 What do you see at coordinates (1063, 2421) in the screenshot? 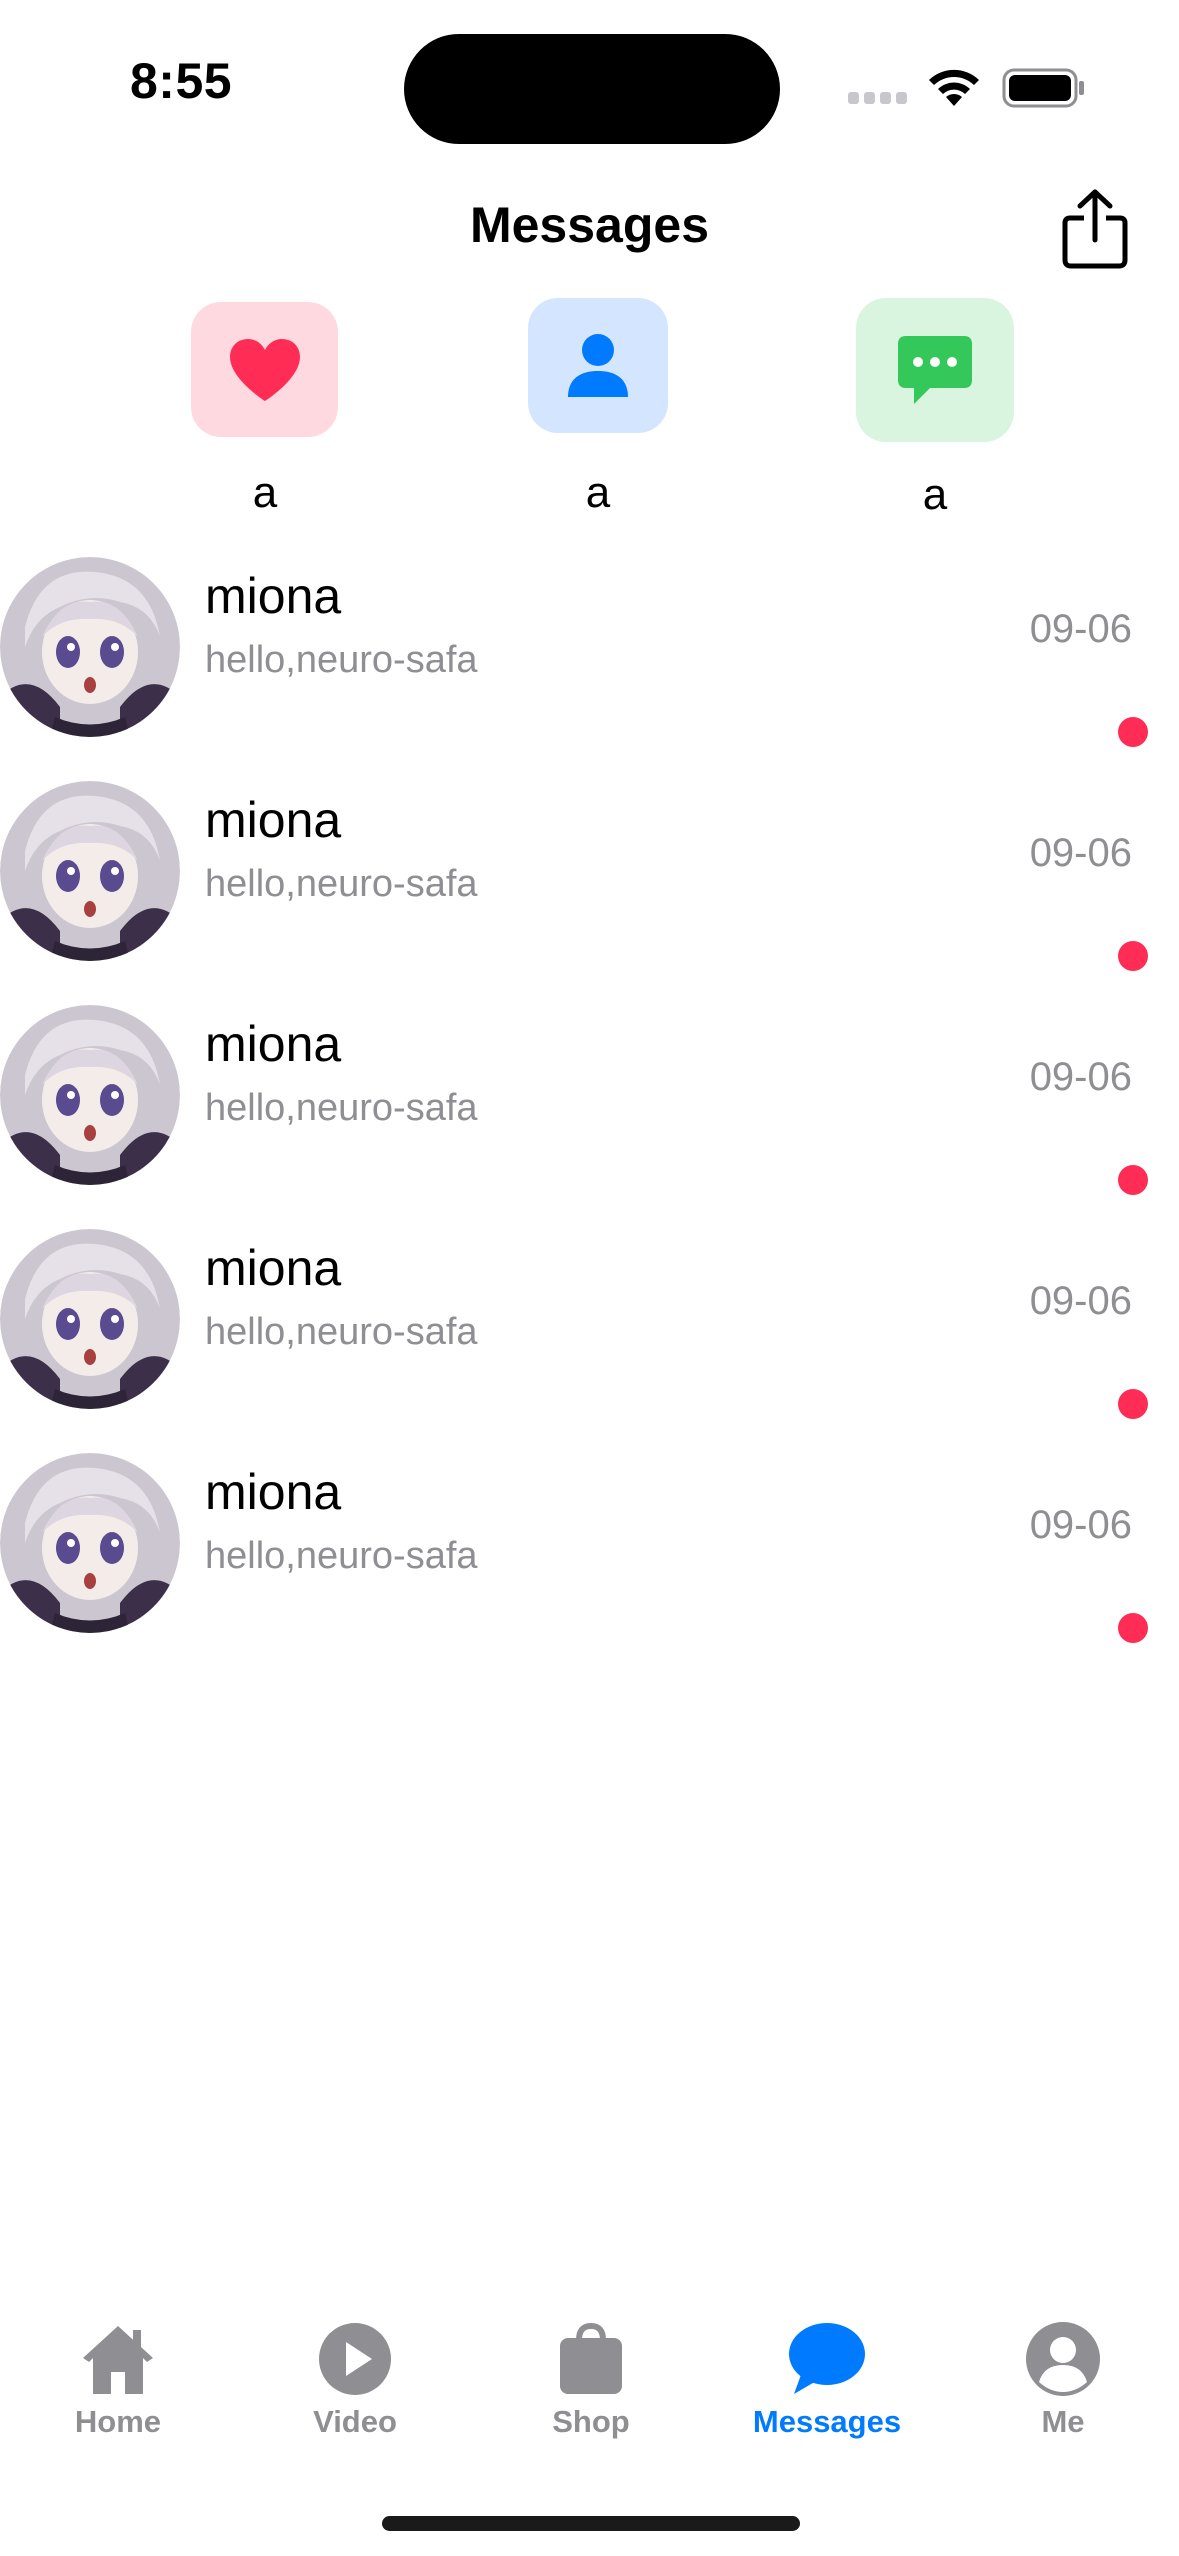
I see `tab-label: Me` at bounding box center [1063, 2421].